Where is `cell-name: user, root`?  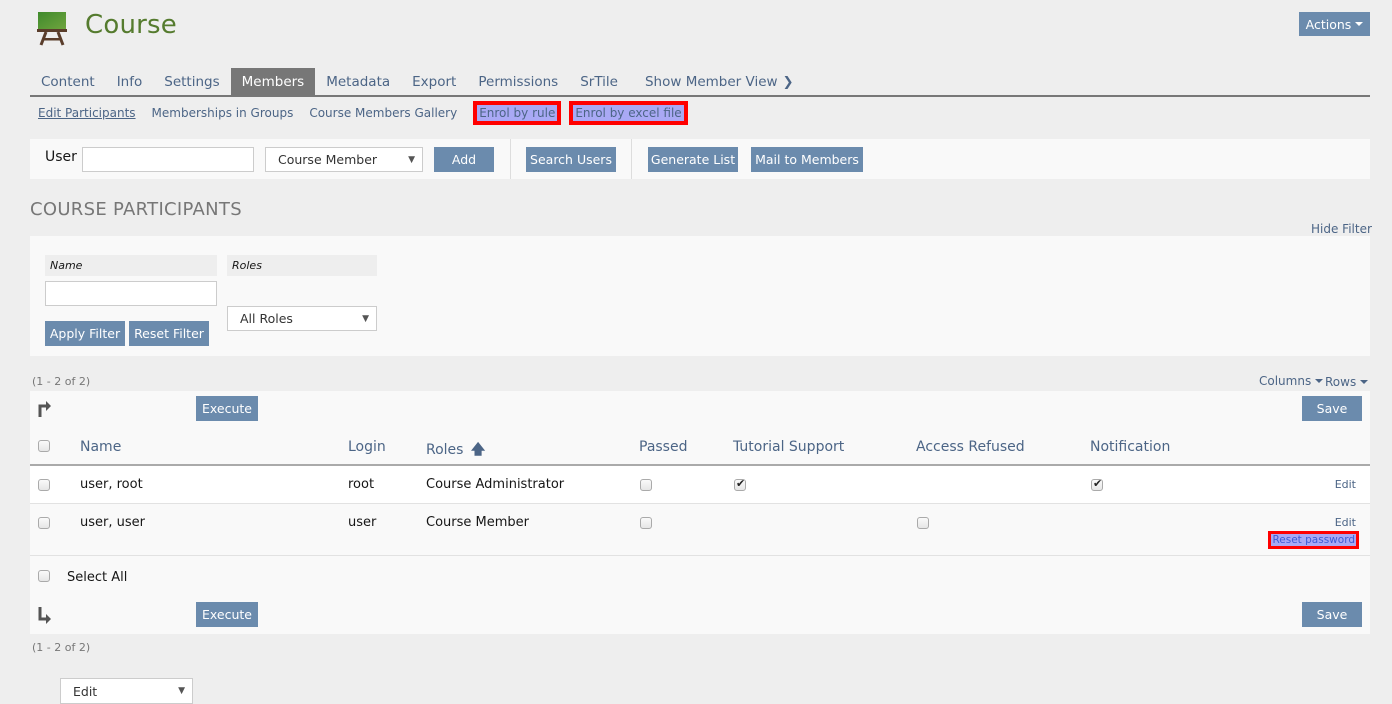 cell-name: user, root is located at coordinates (111, 484).